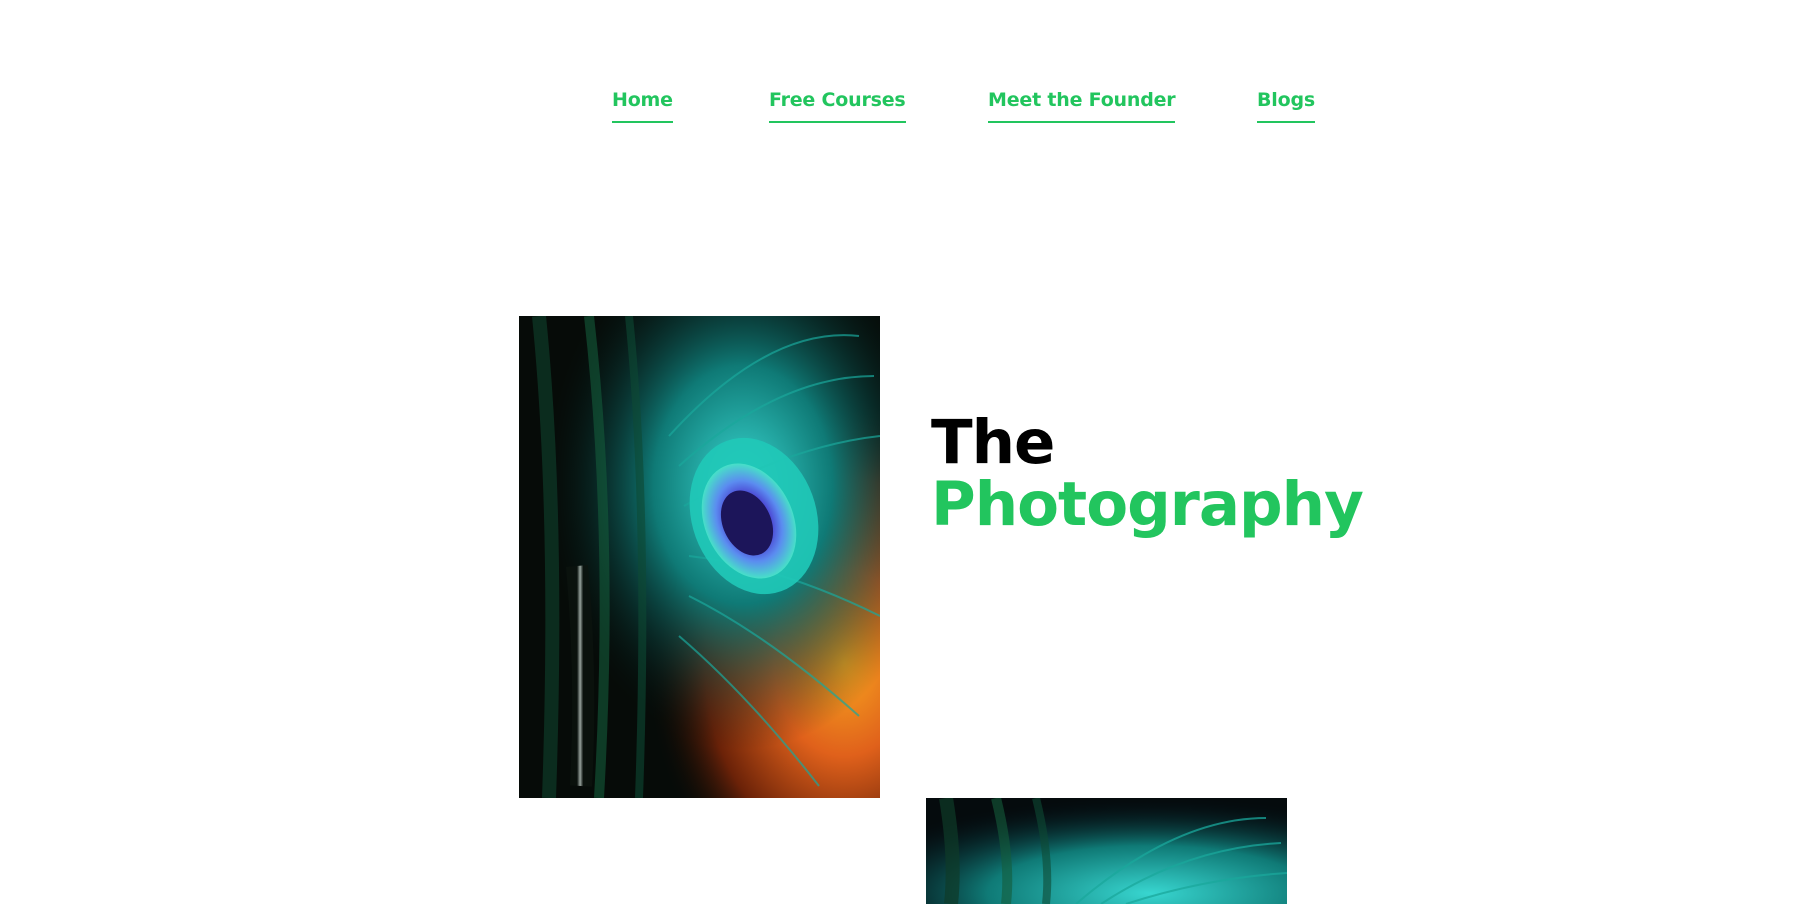 The width and height of the screenshot is (1804, 904). Describe the element at coordinates (1286, 104) in the screenshot. I see `nav-link-blogs: Blogs` at that location.